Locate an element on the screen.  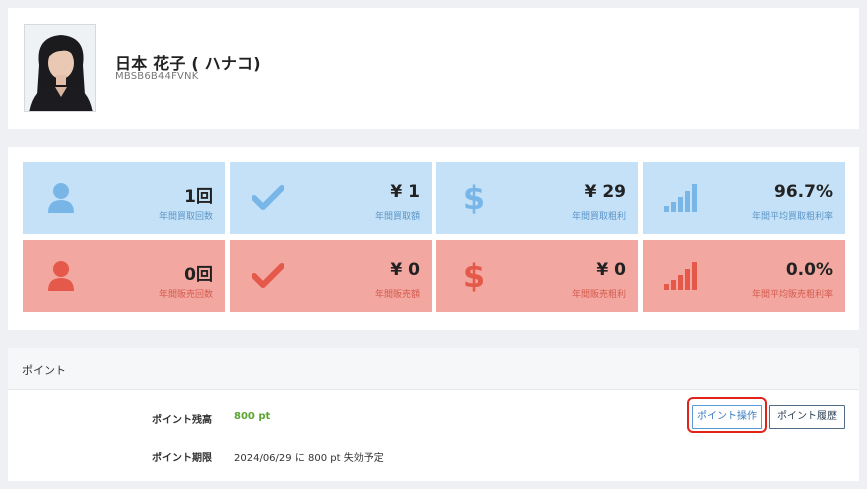
points-expiry-value: 2024/06/29 に 800 pt 失効予定 is located at coordinates (309, 458).